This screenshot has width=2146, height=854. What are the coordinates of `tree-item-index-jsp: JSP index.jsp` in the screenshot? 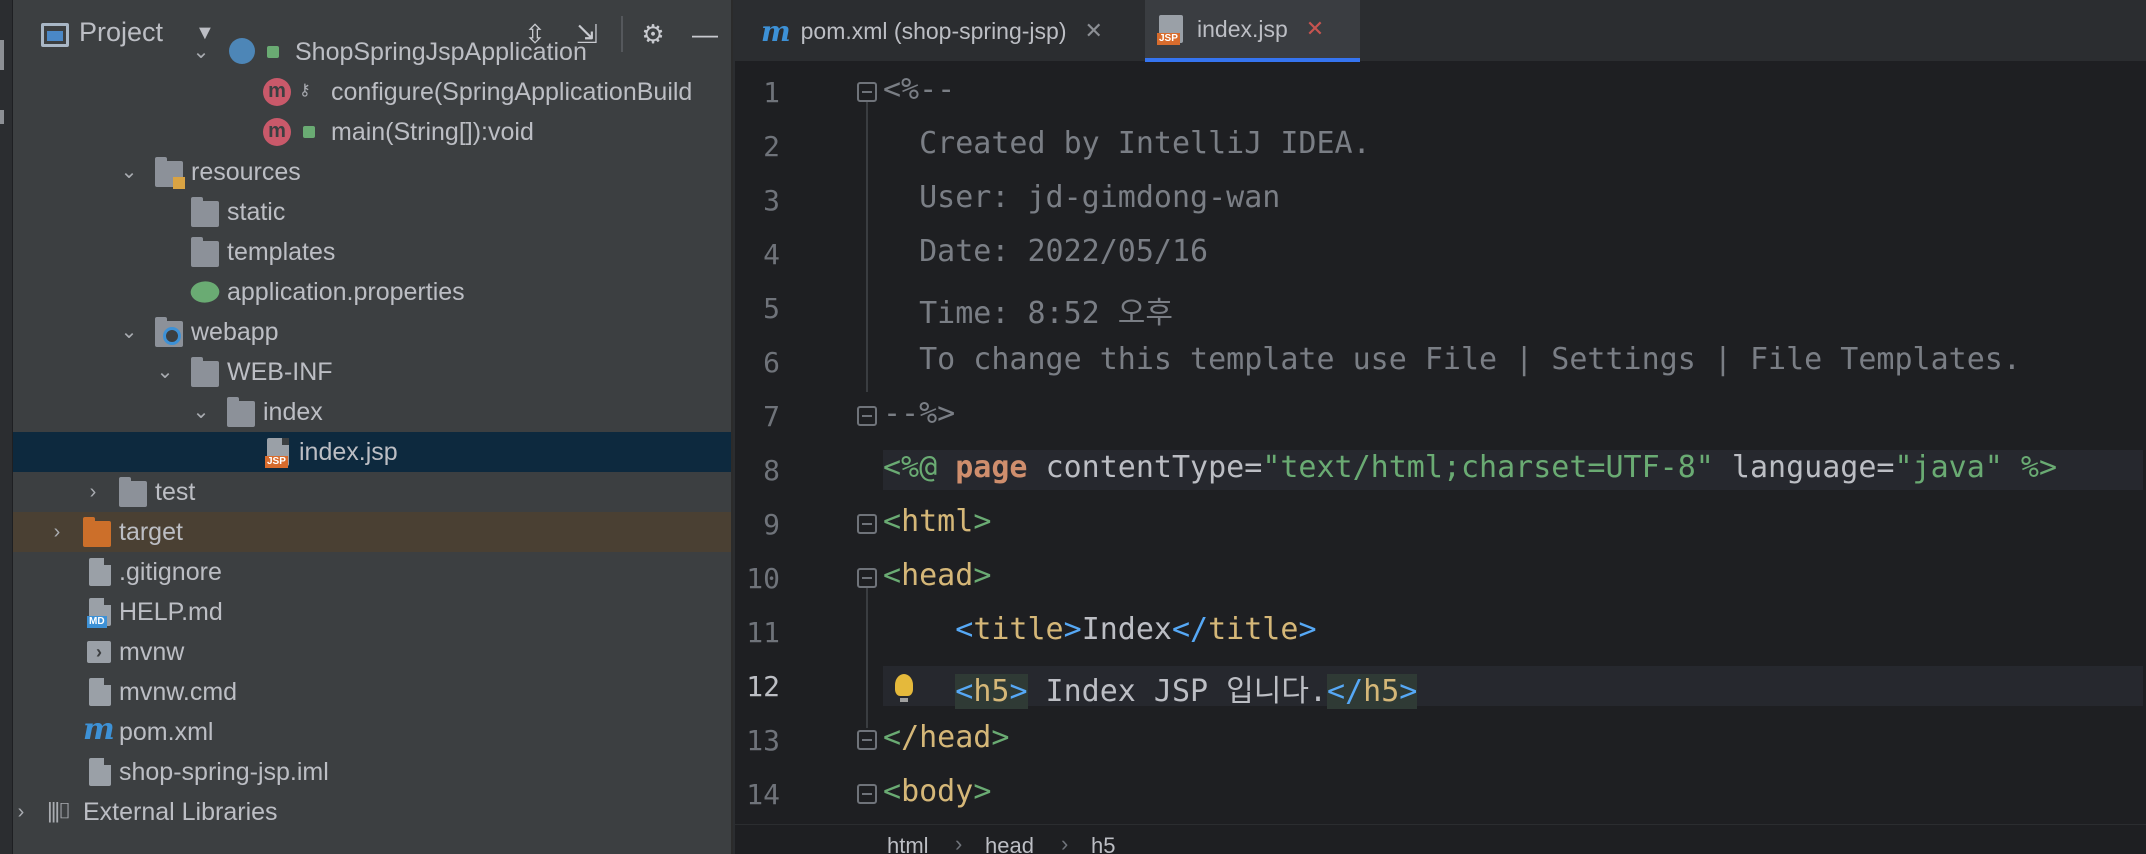 It's located at (372, 452).